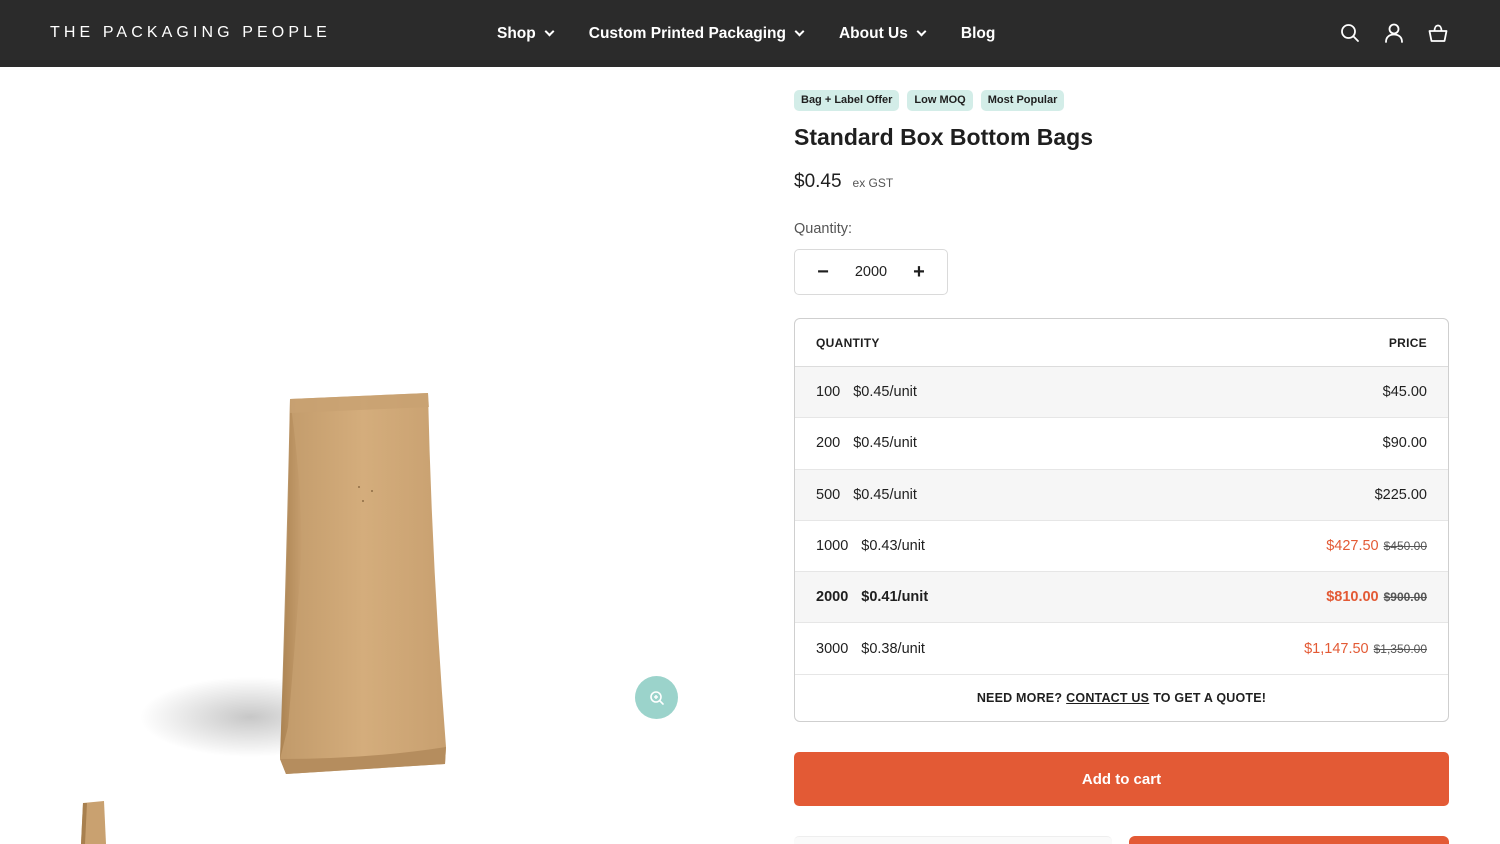  Describe the element at coordinates (919, 272) in the screenshot. I see `increment-button: +` at that location.